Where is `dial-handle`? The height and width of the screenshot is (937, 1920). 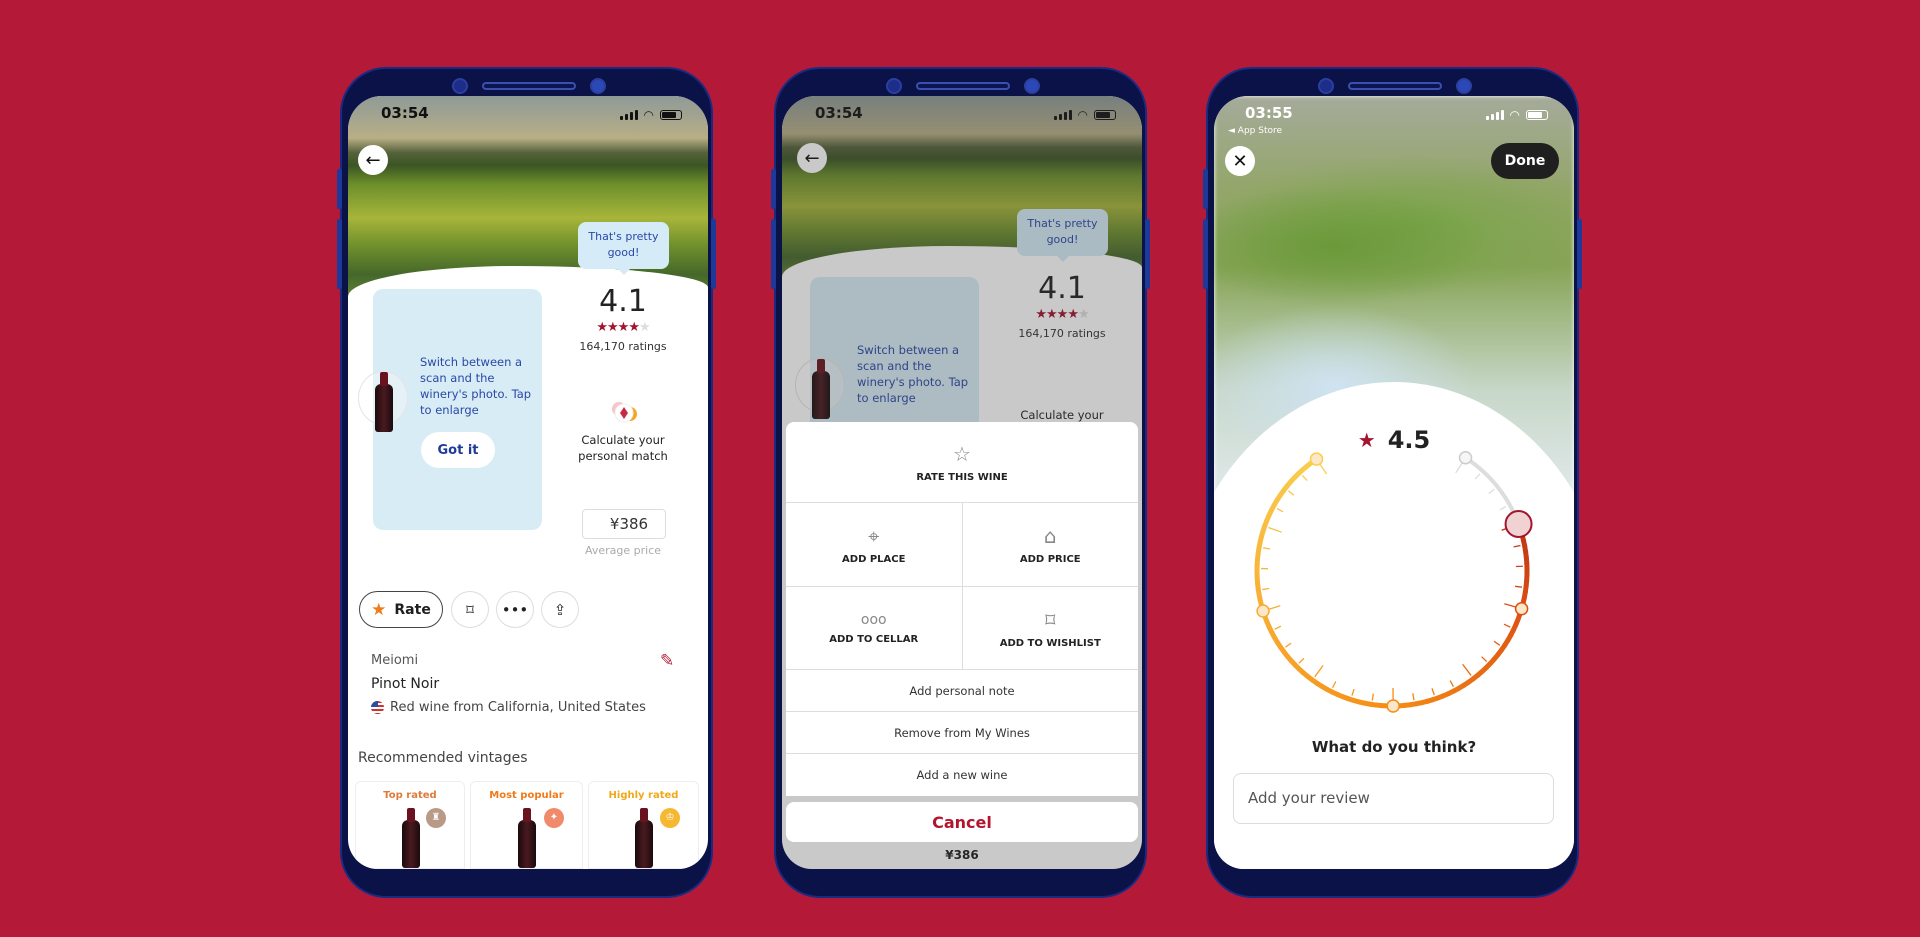 dial-handle is located at coordinates (1518, 523).